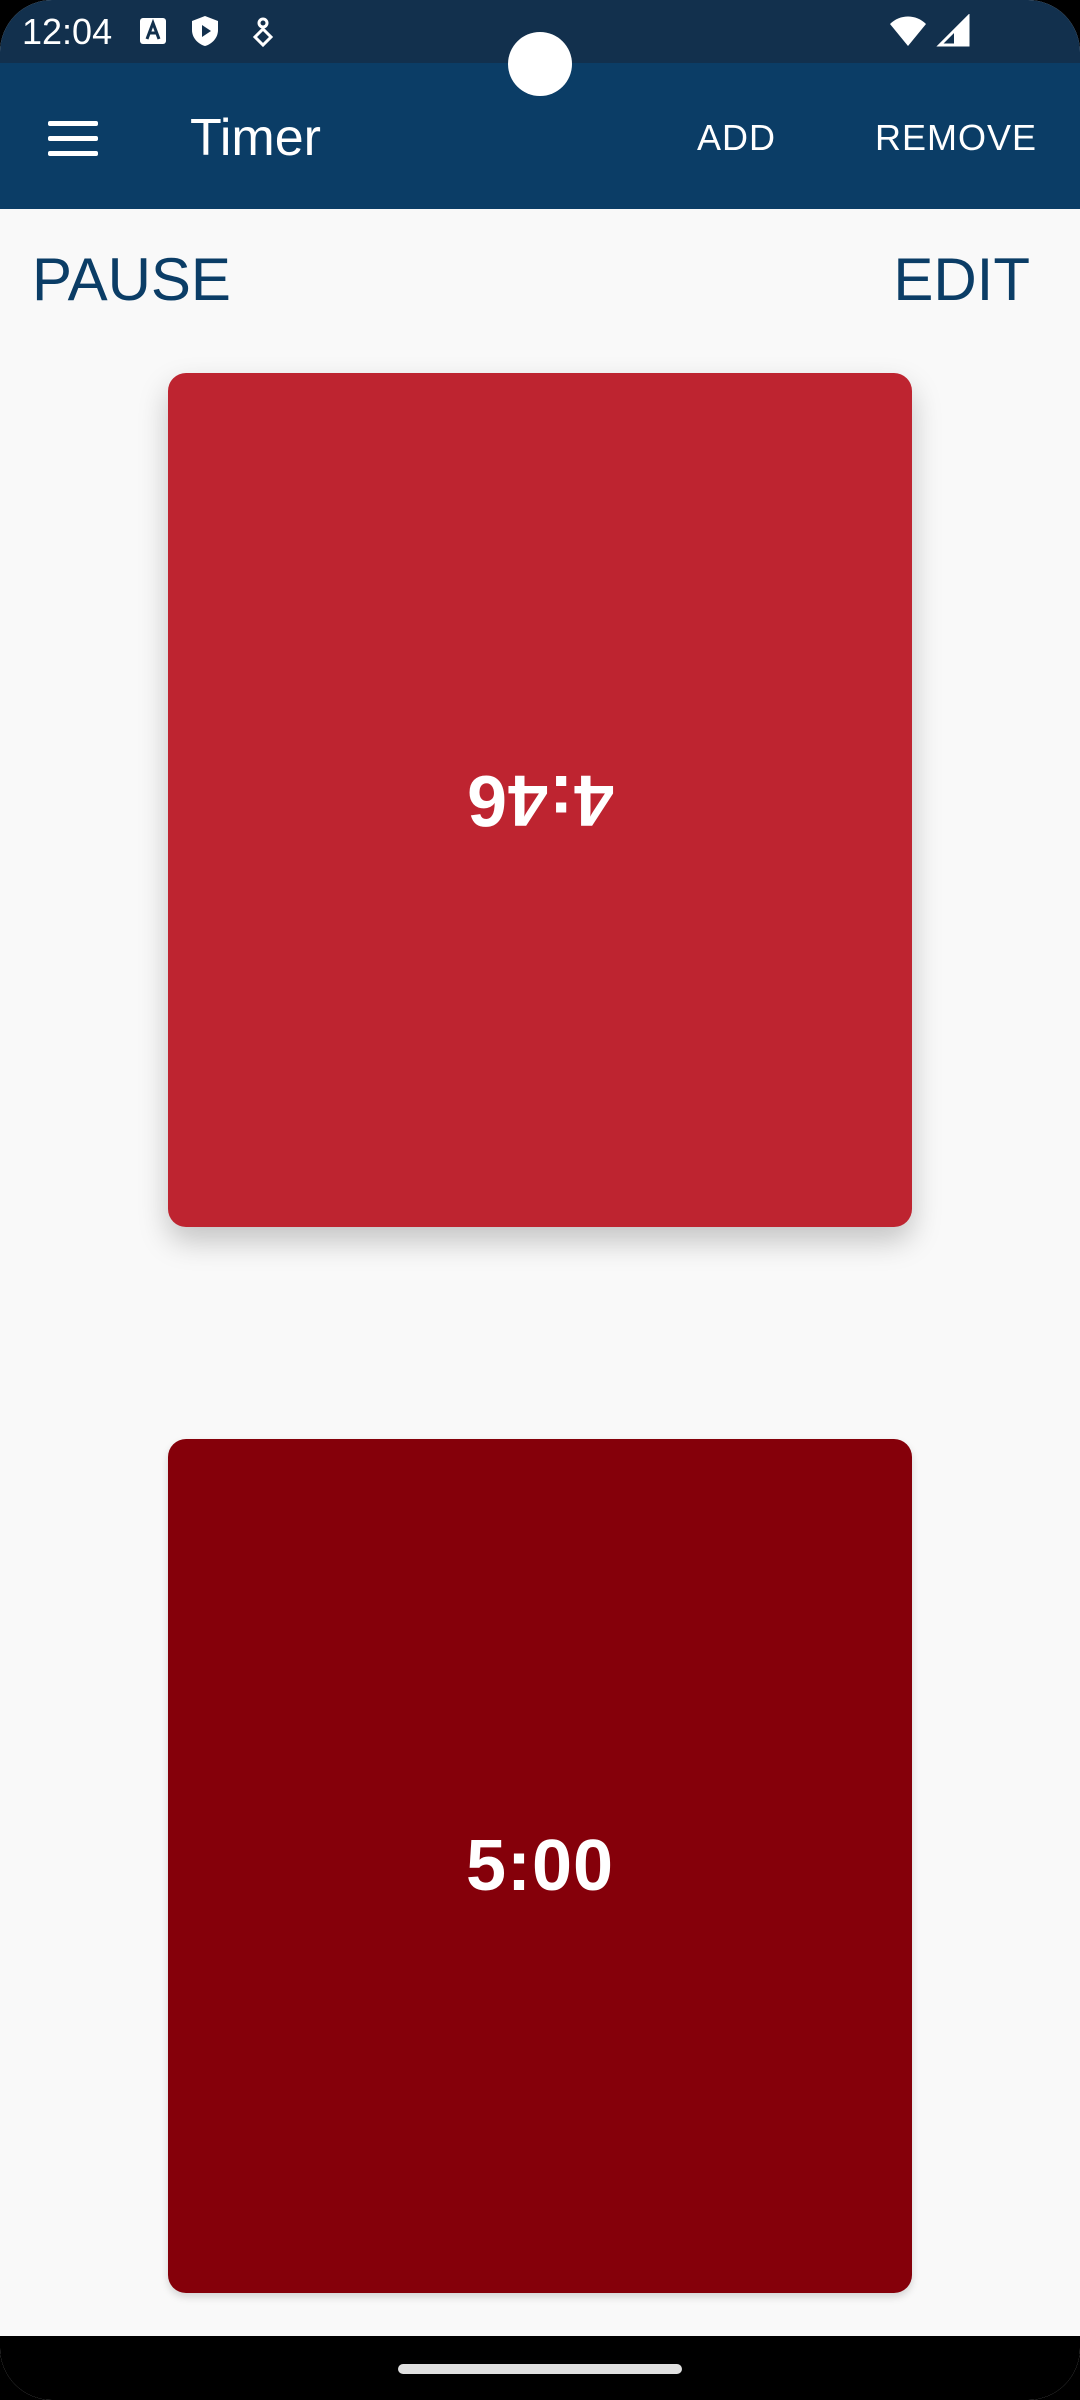  I want to click on font-a-icon, so click(153, 31).